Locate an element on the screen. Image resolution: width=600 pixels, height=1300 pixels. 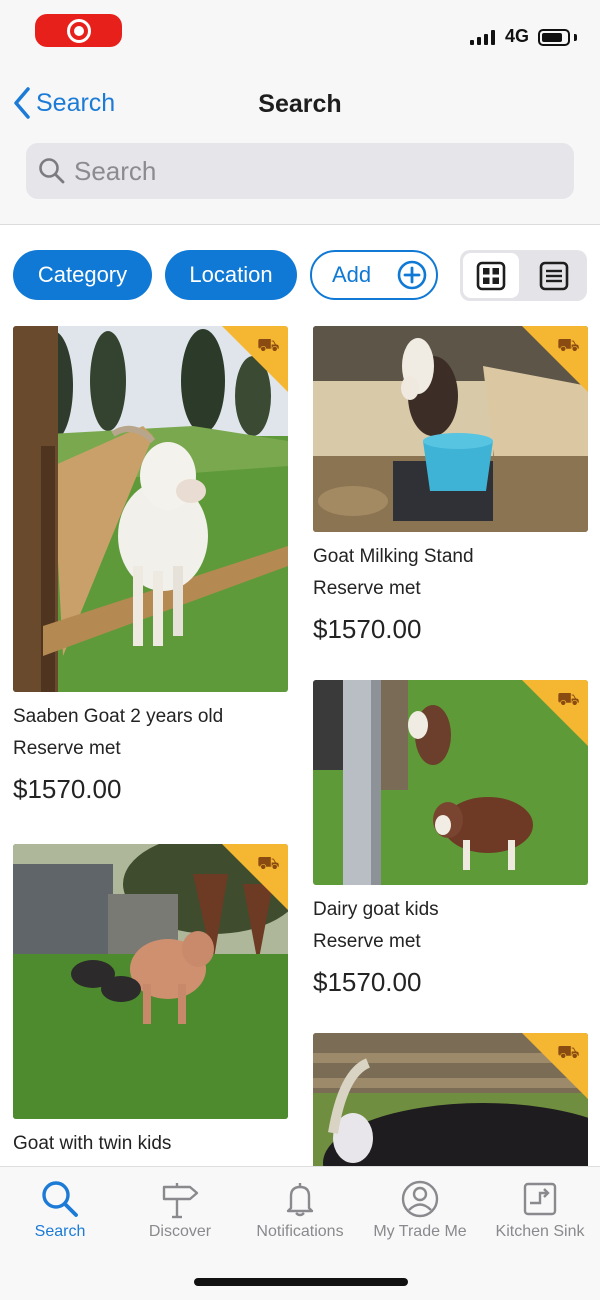
bell-icon is located at coordinates (300, 1200).